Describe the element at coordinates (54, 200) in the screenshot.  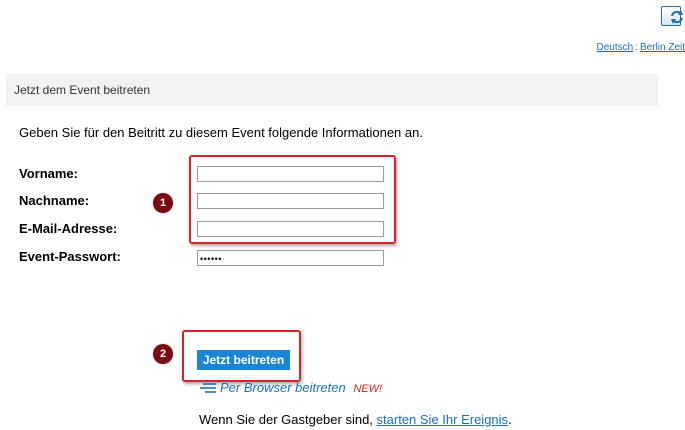
I see `last-name-label: Nachname:` at that location.